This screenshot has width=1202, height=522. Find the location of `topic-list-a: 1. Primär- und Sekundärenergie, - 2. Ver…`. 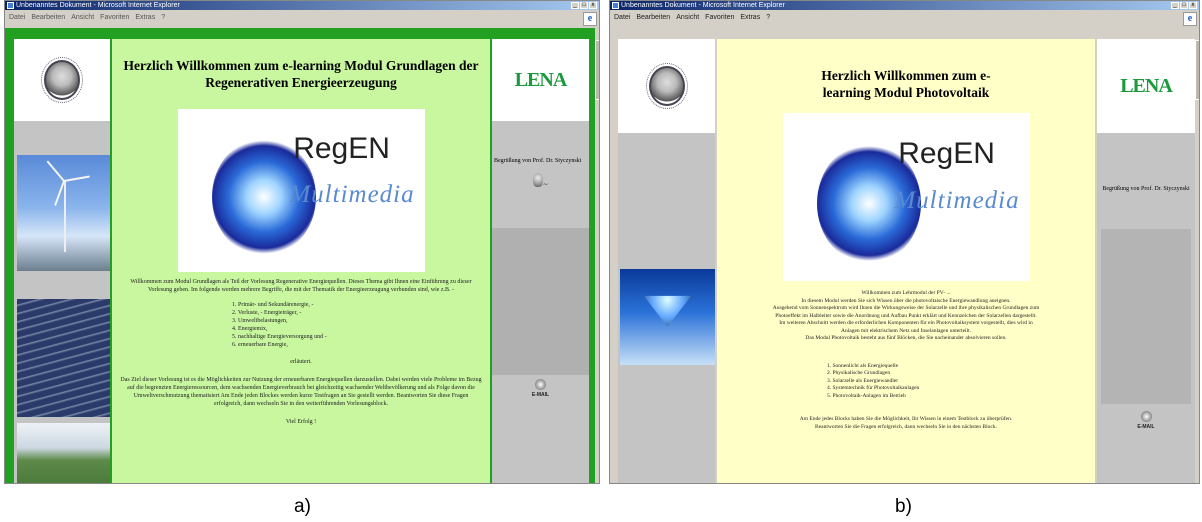

topic-list-a: 1. Primär- und Sekundärenergie, - 2. Ver… is located at coordinates (361, 325).